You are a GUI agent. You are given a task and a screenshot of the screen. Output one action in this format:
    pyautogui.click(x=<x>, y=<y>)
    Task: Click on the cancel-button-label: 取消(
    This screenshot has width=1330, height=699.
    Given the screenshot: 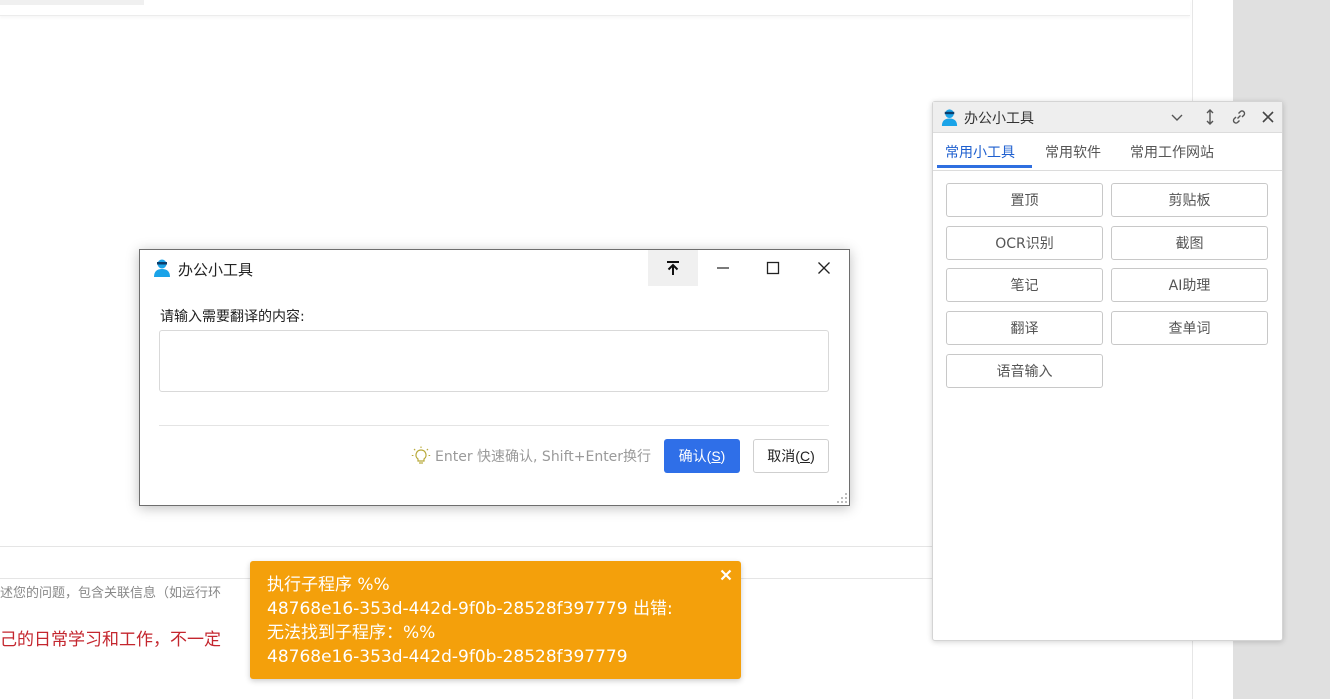 What is the action you would take?
    pyautogui.click(x=783, y=456)
    